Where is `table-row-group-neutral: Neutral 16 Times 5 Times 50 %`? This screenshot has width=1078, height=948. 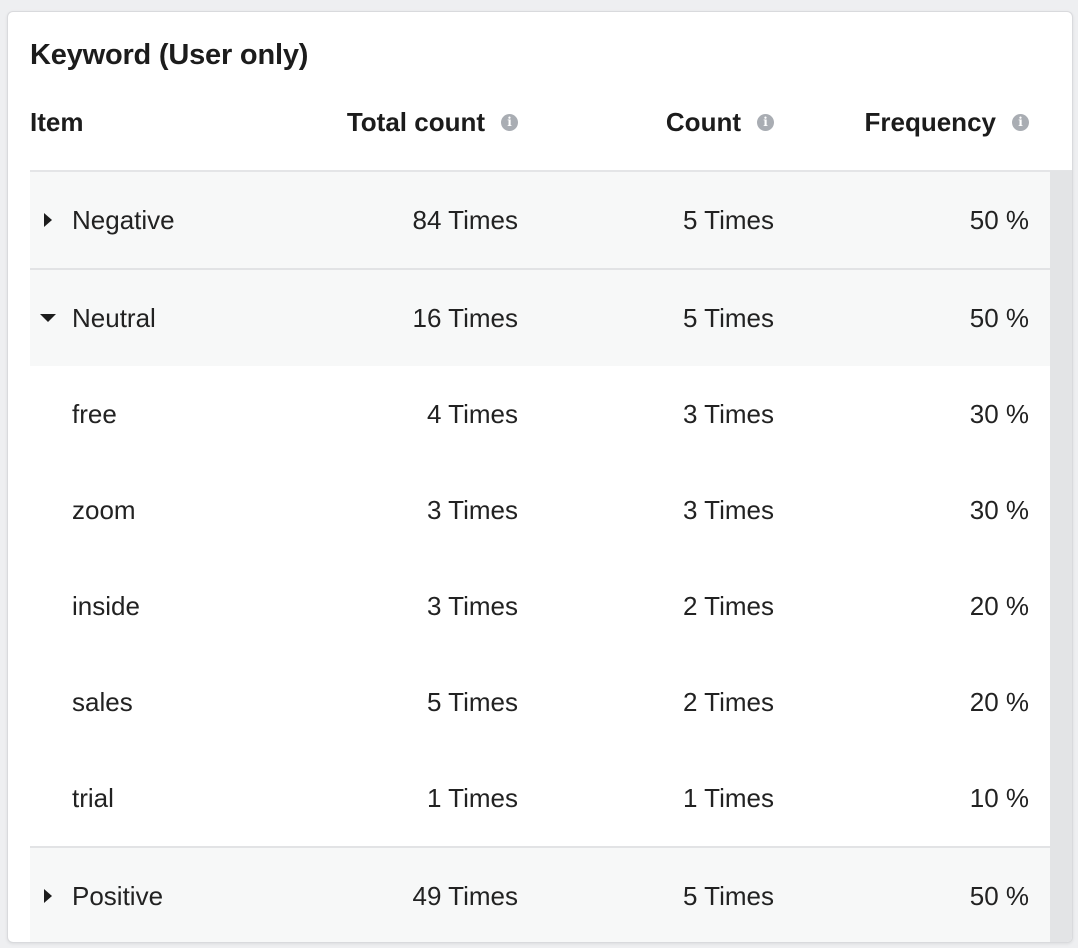
table-row-group-neutral: Neutral 16 Times 5 Times 50 % is located at coordinates (540, 317).